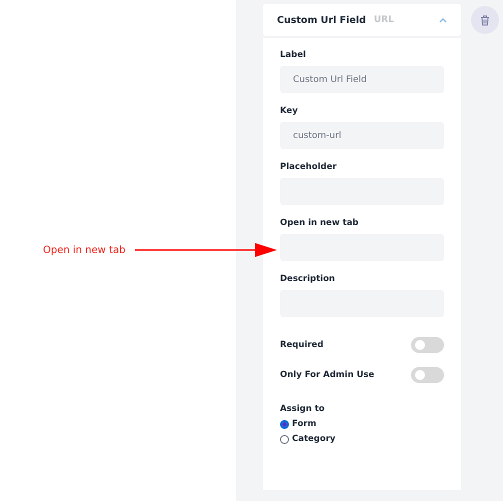 This screenshot has width=503, height=501. I want to click on caret-icon, so click(443, 20).